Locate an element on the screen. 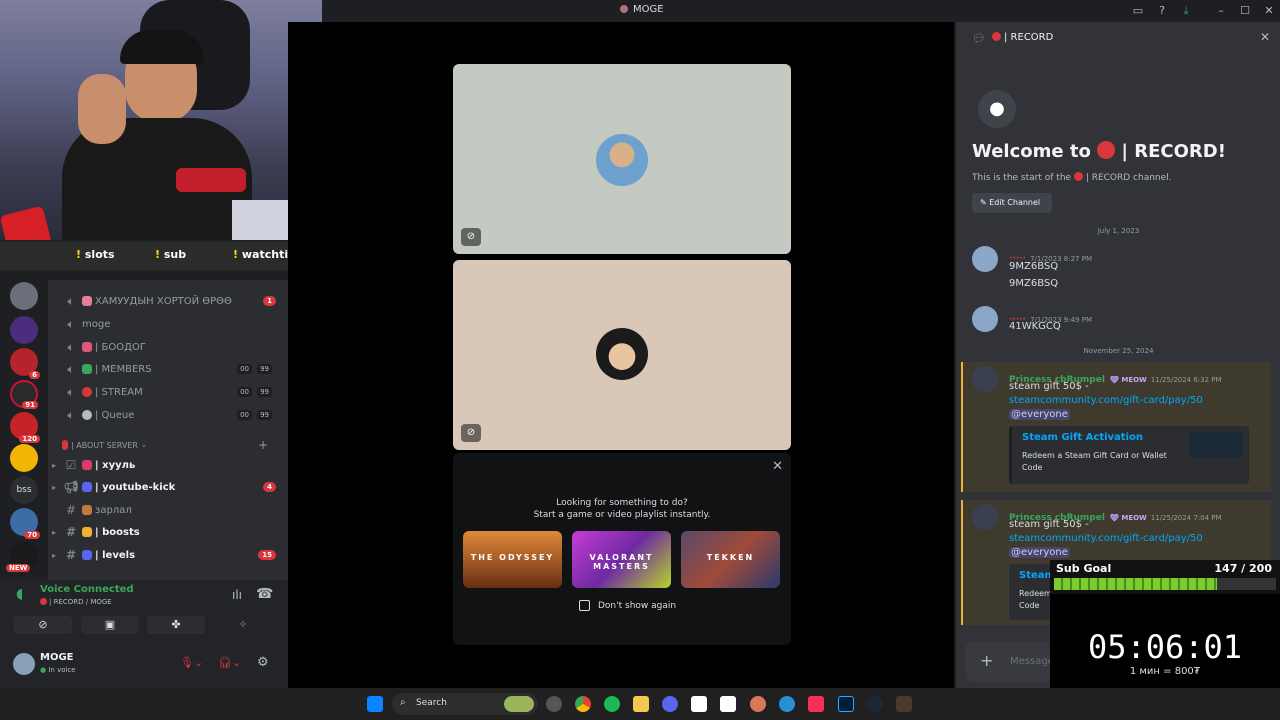  voice-channel: 🔈︎ ХАМУУДЫН ХОРТОЙ ӨРӨӨ 1 is located at coordinates (164, 301).